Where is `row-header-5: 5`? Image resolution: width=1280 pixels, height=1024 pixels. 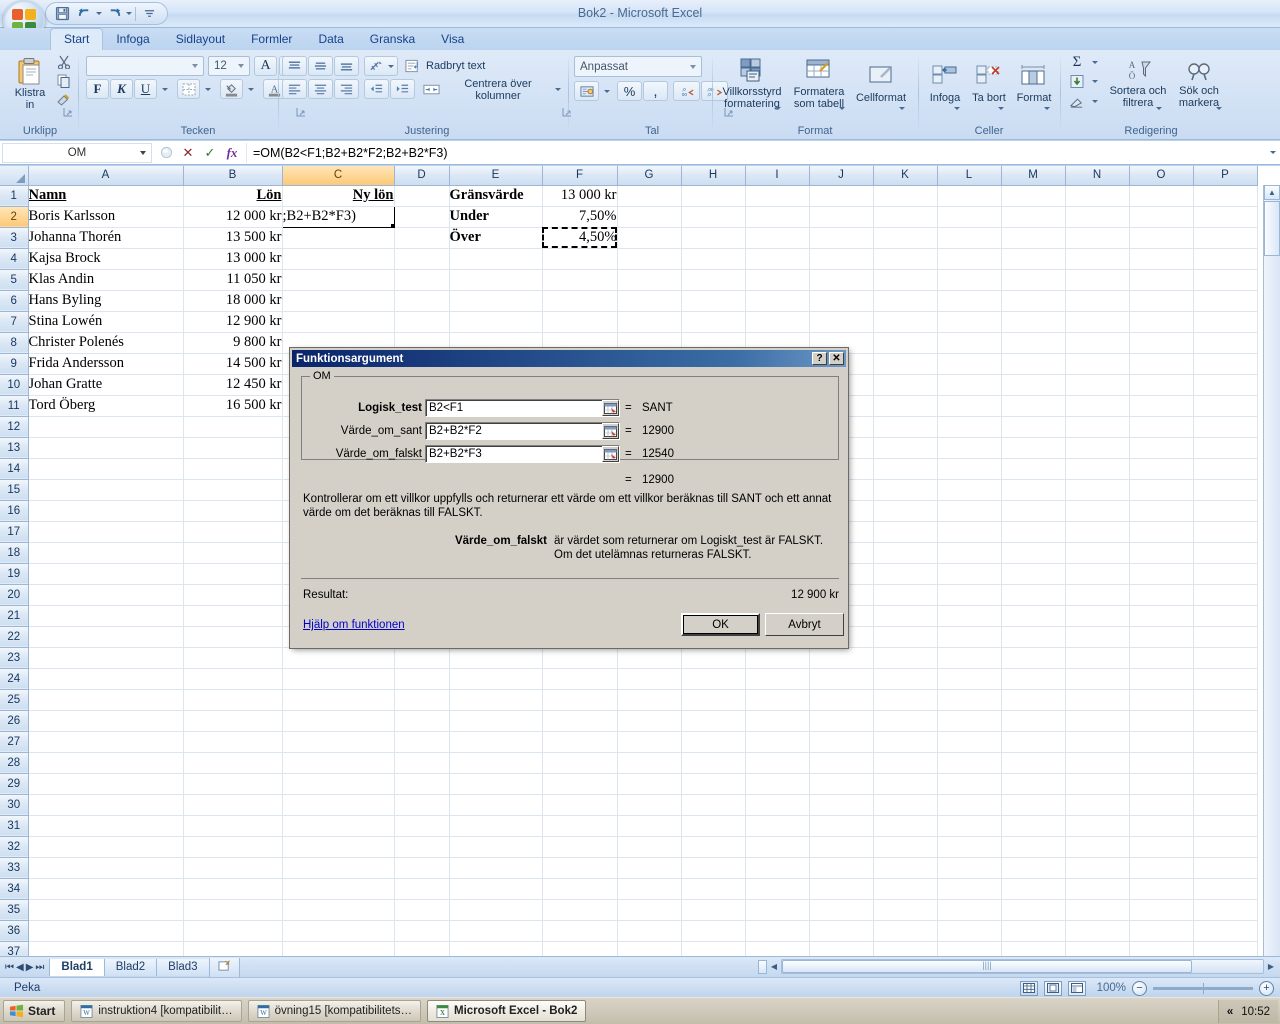
row-header-5: 5 is located at coordinates (14, 280).